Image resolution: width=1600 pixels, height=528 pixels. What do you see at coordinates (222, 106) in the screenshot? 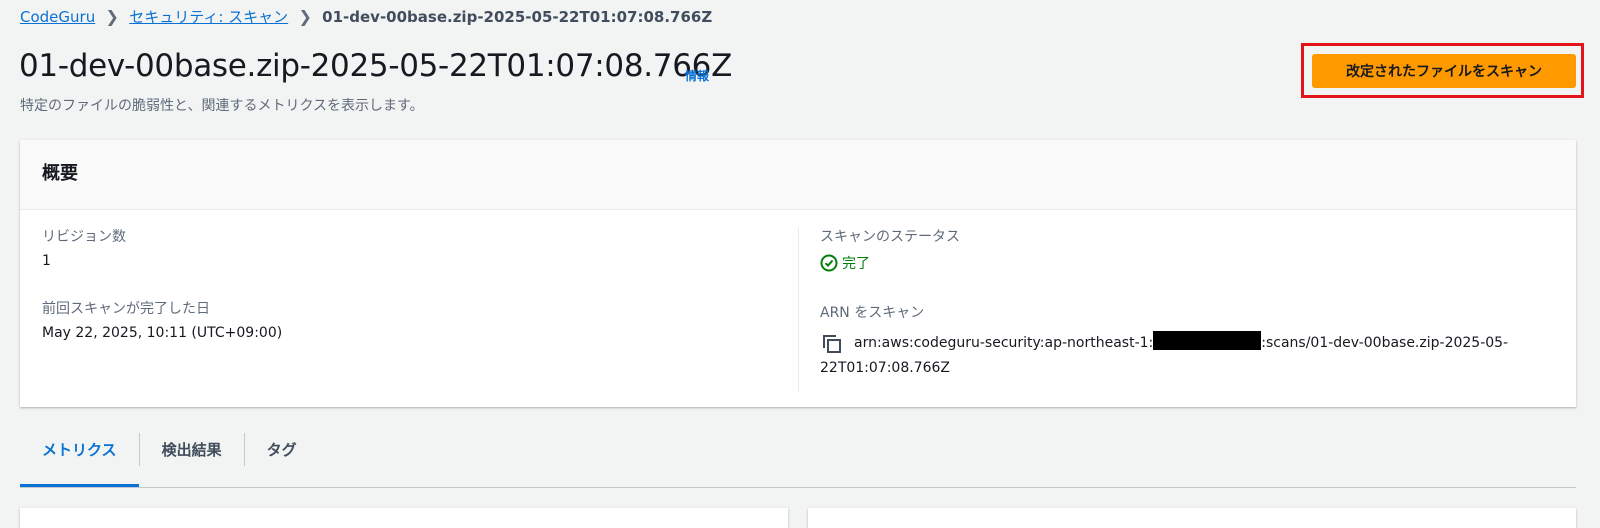
I see `page-description: 特定のファイルの脆弱性と、関連するメトリクスを表示します。` at bounding box center [222, 106].